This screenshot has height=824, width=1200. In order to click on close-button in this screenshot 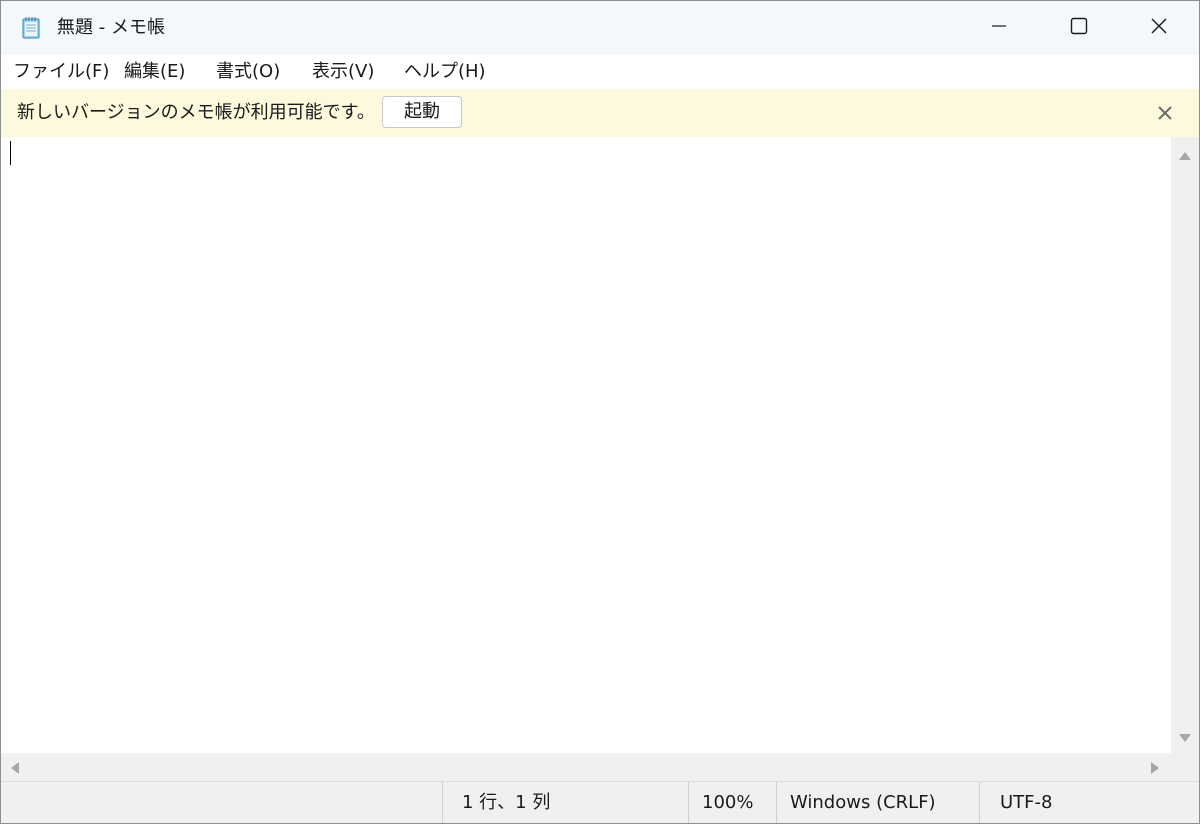, I will do `click(1159, 28)`.